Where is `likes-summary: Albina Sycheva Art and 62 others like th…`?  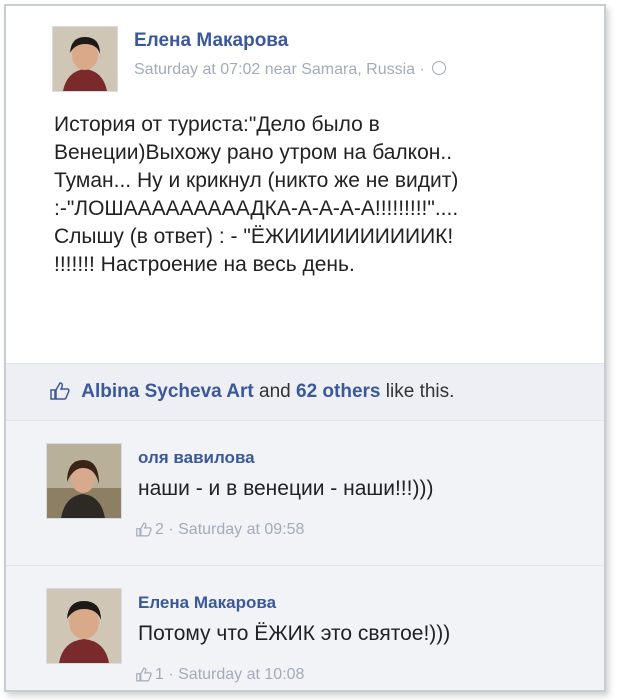 likes-summary: Albina Sycheva Art and 62 others like th… is located at coordinates (305, 392).